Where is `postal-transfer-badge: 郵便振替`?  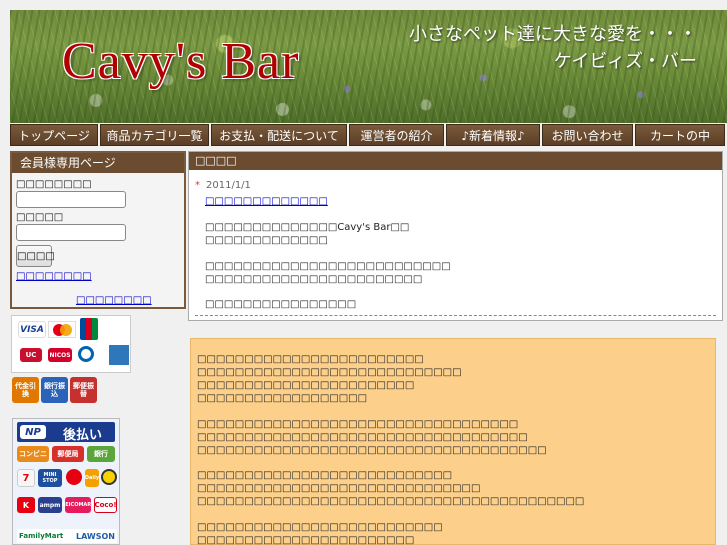 postal-transfer-badge: 郵便振替 is located at coordinates (83, 390).